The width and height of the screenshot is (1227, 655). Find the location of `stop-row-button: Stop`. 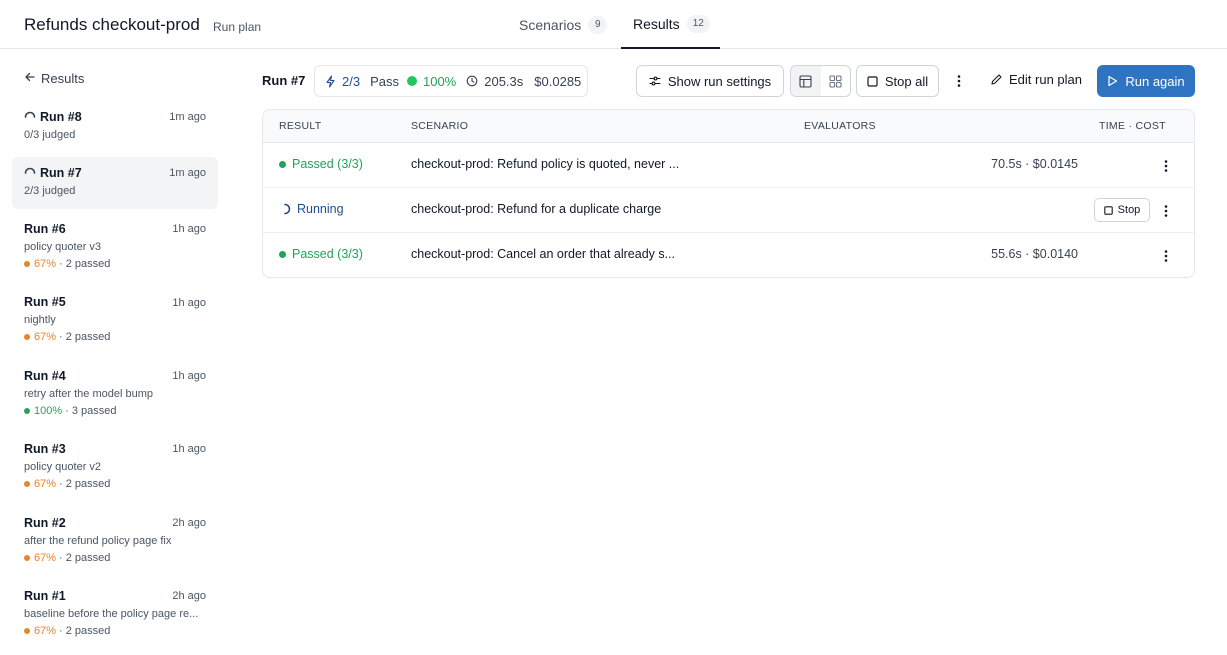

stop-row-button: Stop is located at coordinates (1122, 210).